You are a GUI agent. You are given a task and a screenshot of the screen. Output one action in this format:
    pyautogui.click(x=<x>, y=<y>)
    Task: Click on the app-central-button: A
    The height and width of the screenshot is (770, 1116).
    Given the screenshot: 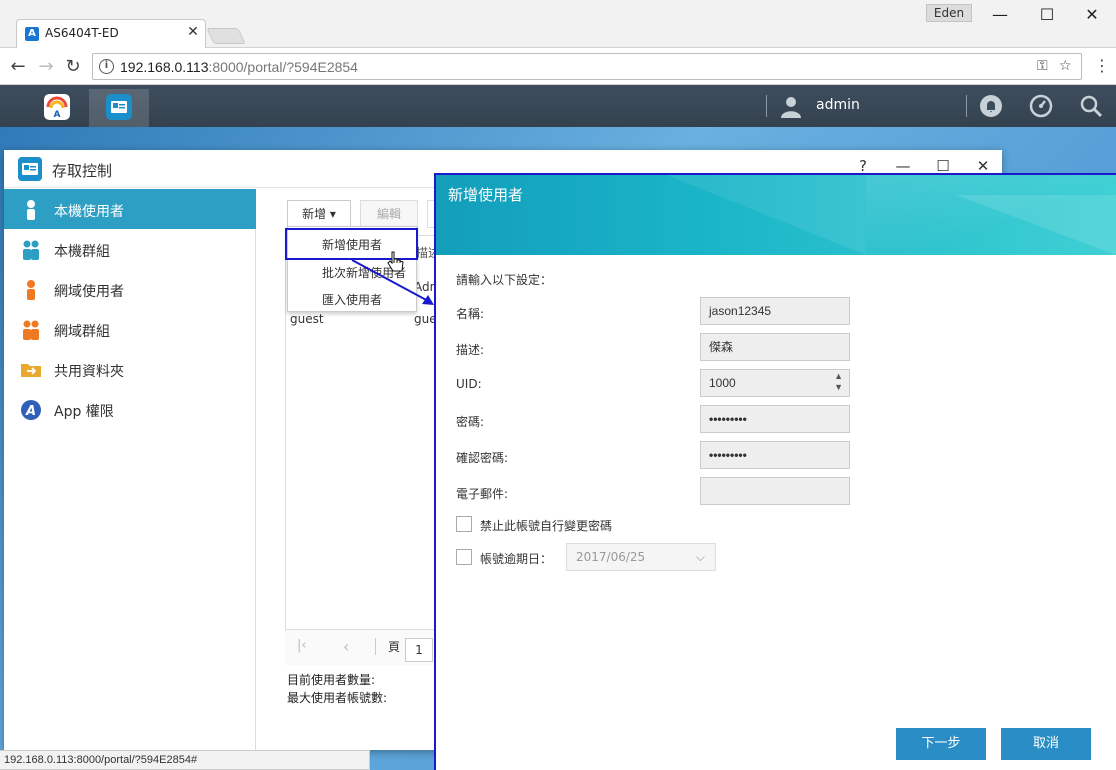 What is the action you would take?
    pyautogui.click(x=57, y=108)
    